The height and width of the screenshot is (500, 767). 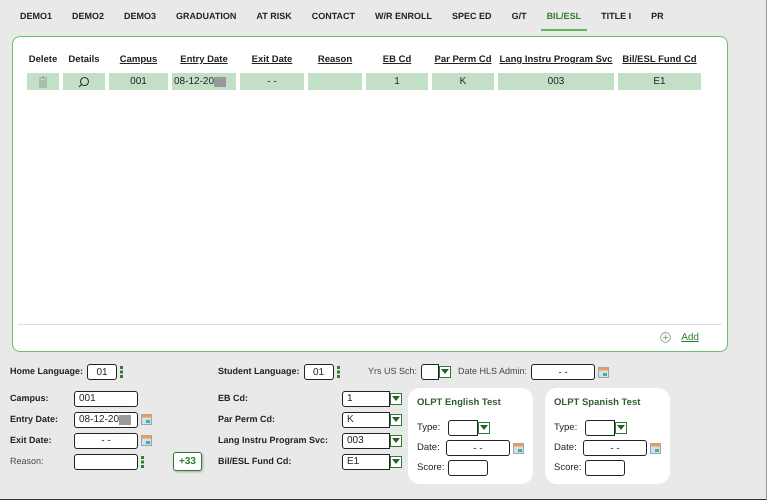 What do you see at coordinates (690, 337) in the screenshot?
I see `add-link: Add` at bounding box center [690, 337].